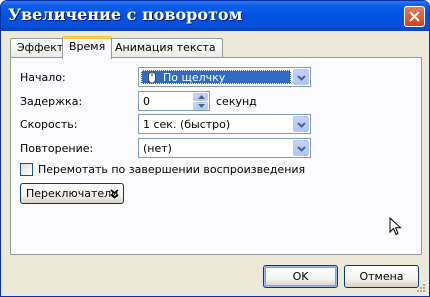 The image size is (430, 297). I want to click on cancel-button: Отмена, so click(381, 276).